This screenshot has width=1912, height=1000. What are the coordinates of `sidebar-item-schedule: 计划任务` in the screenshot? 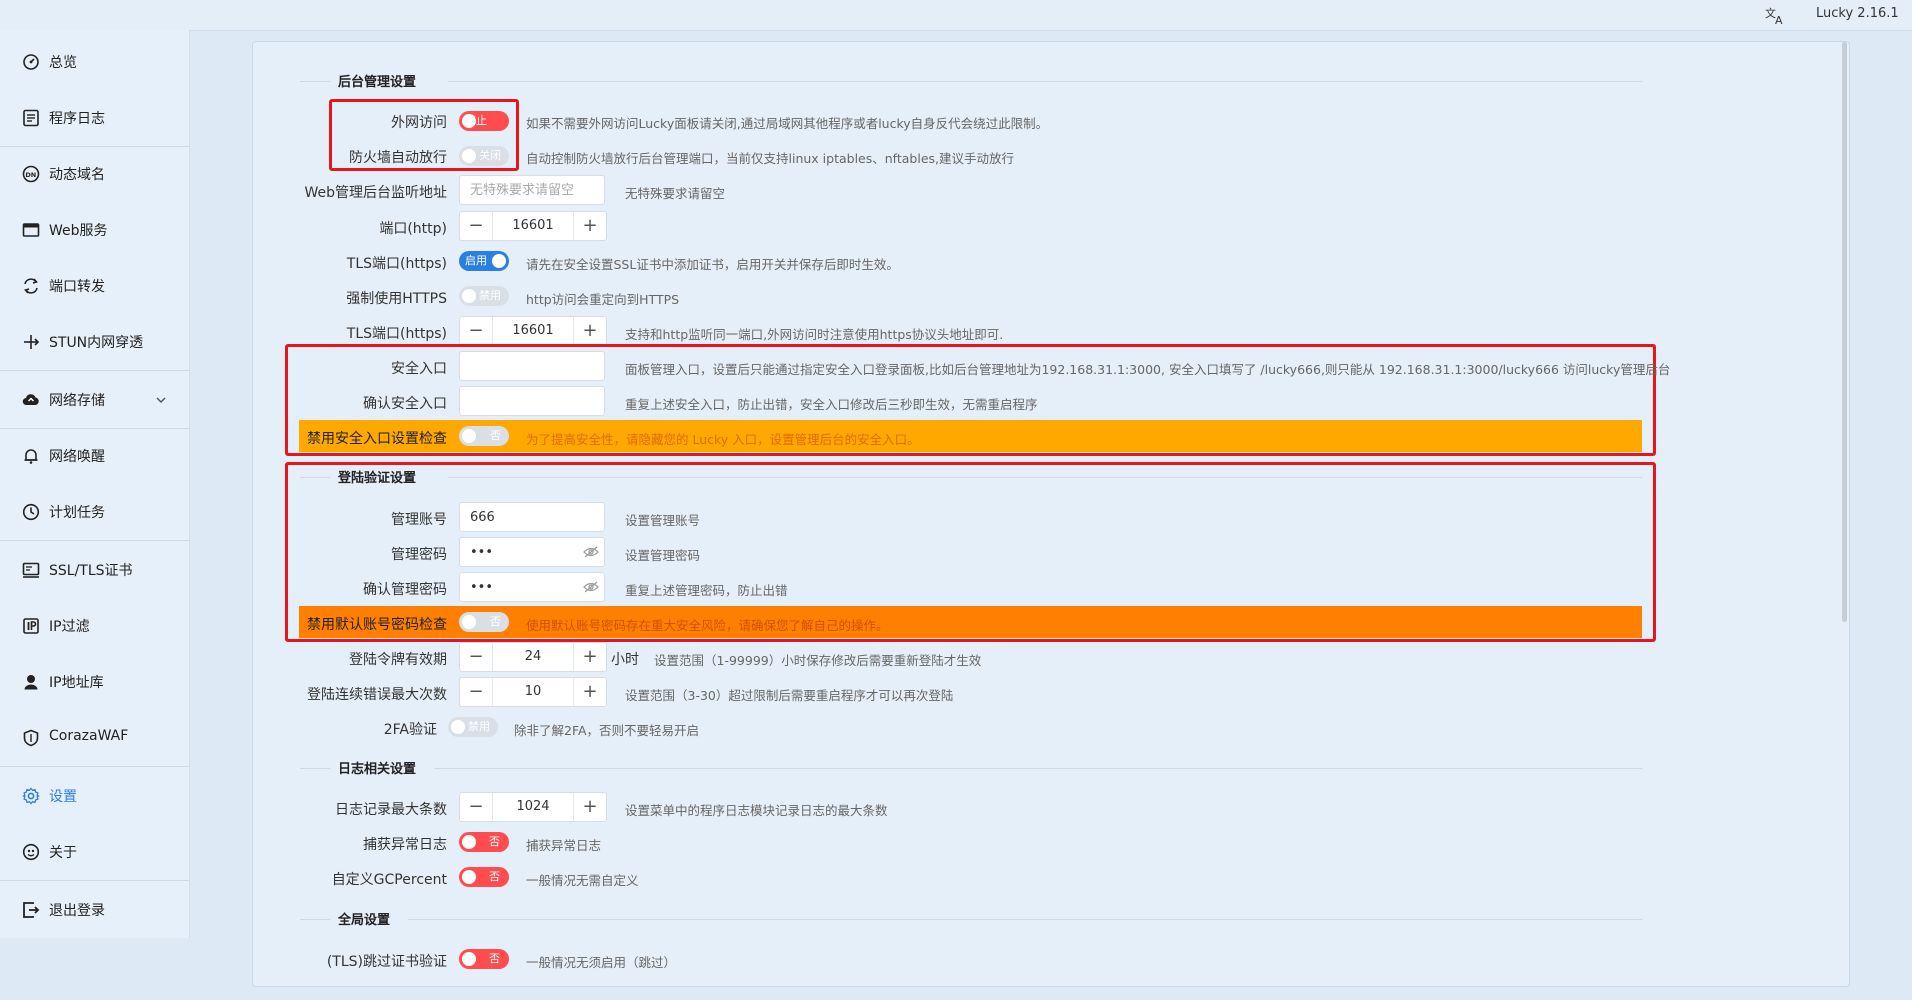 It's located at (94, 512).